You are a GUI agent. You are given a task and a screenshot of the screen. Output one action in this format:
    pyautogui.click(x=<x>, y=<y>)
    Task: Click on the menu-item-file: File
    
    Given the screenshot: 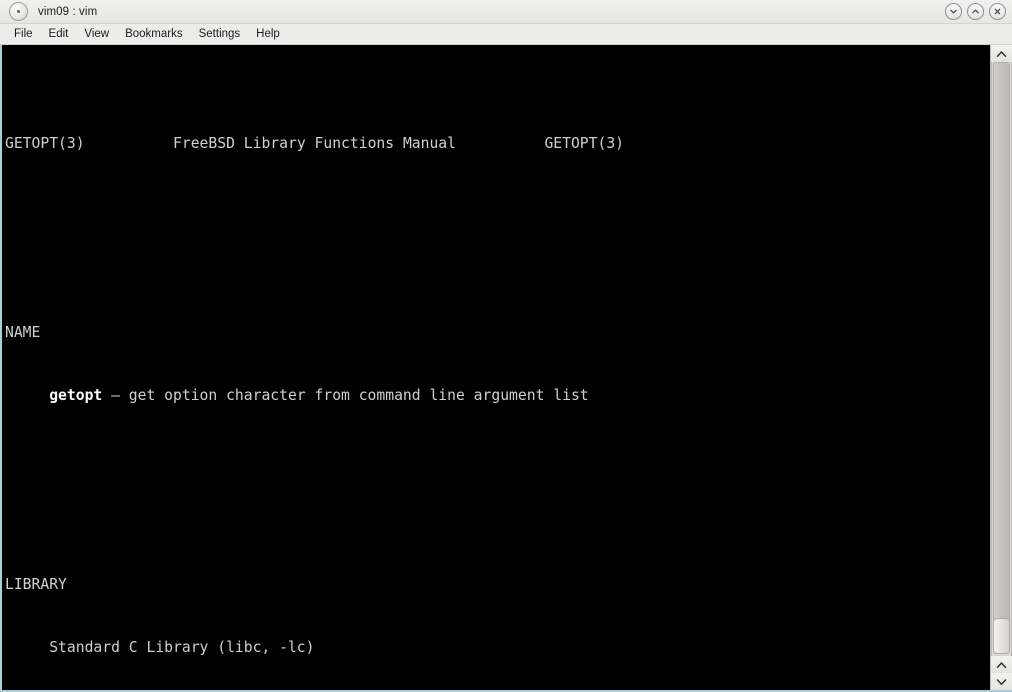 What is the action you would take?
    pyautogui.click(x=23, y=34)
    